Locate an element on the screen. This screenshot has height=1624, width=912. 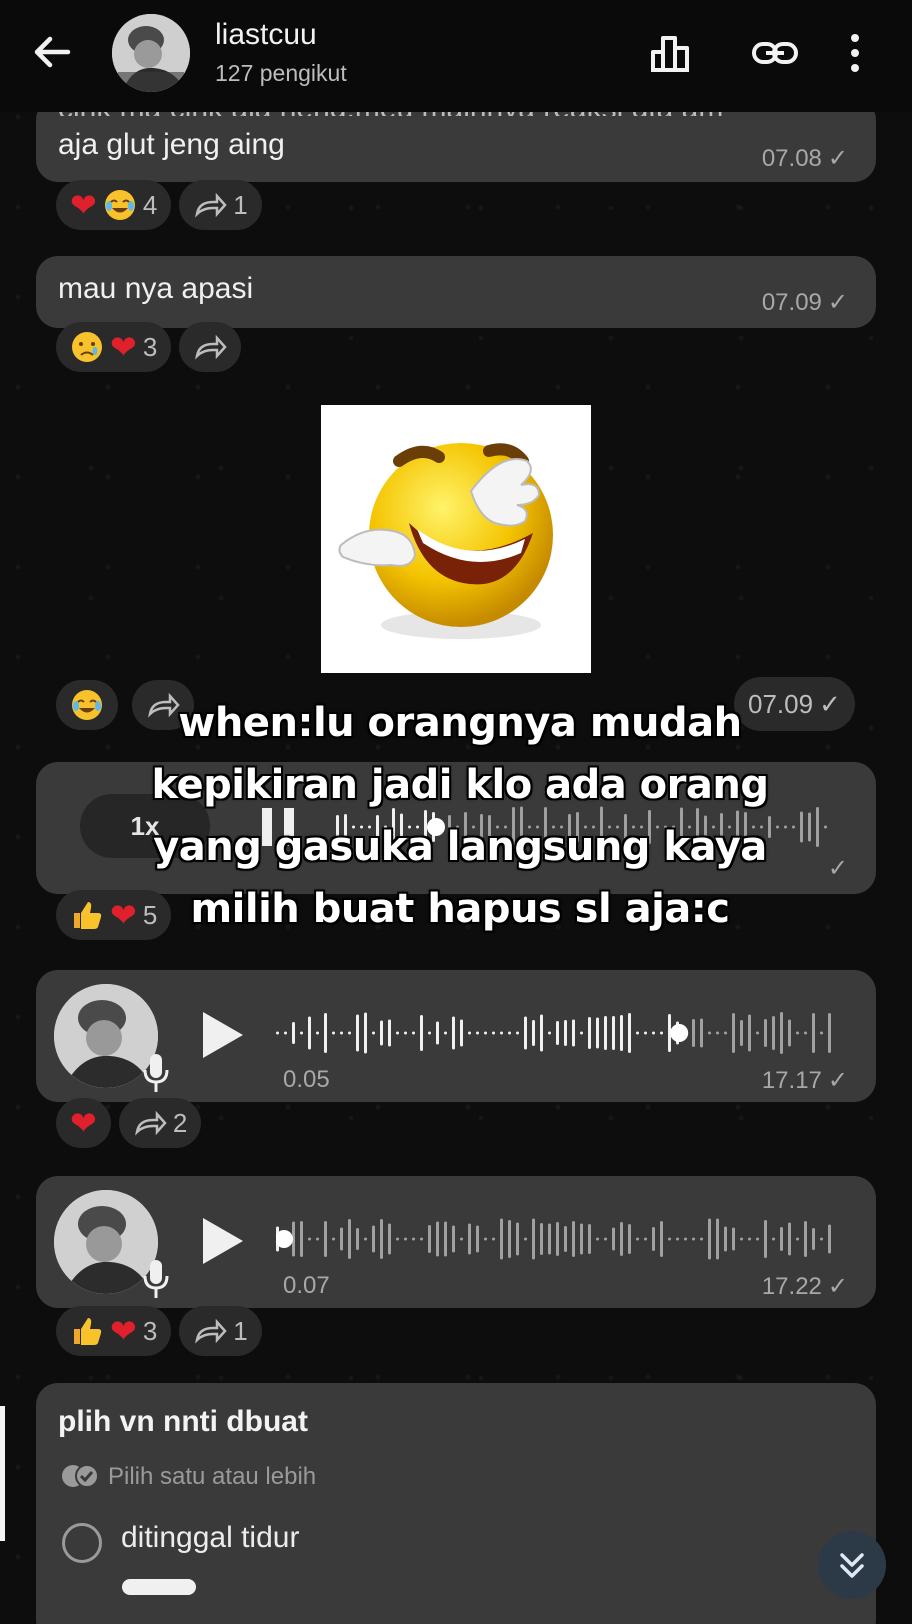
caption-line: milih buat hapus sl aja:c is located at coordinates (460, 909).